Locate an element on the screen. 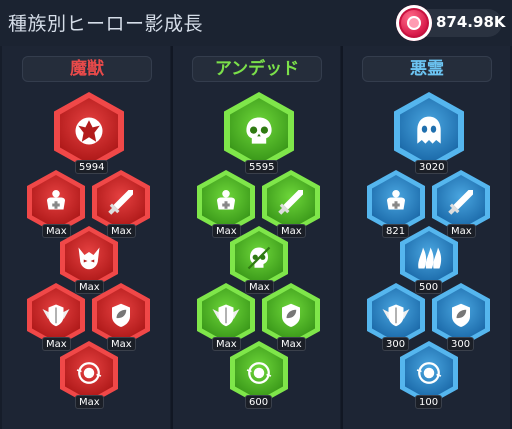 The height and width of the screenshot is (429, 512). skull-icon is located at coordinates (259, 131).